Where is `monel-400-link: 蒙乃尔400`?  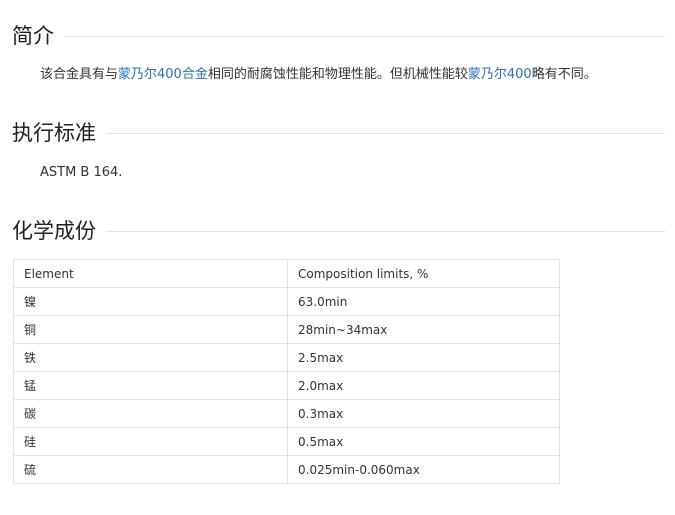
monel-400-link: 蒙乃尔400 is located at coordinates (500, 74).